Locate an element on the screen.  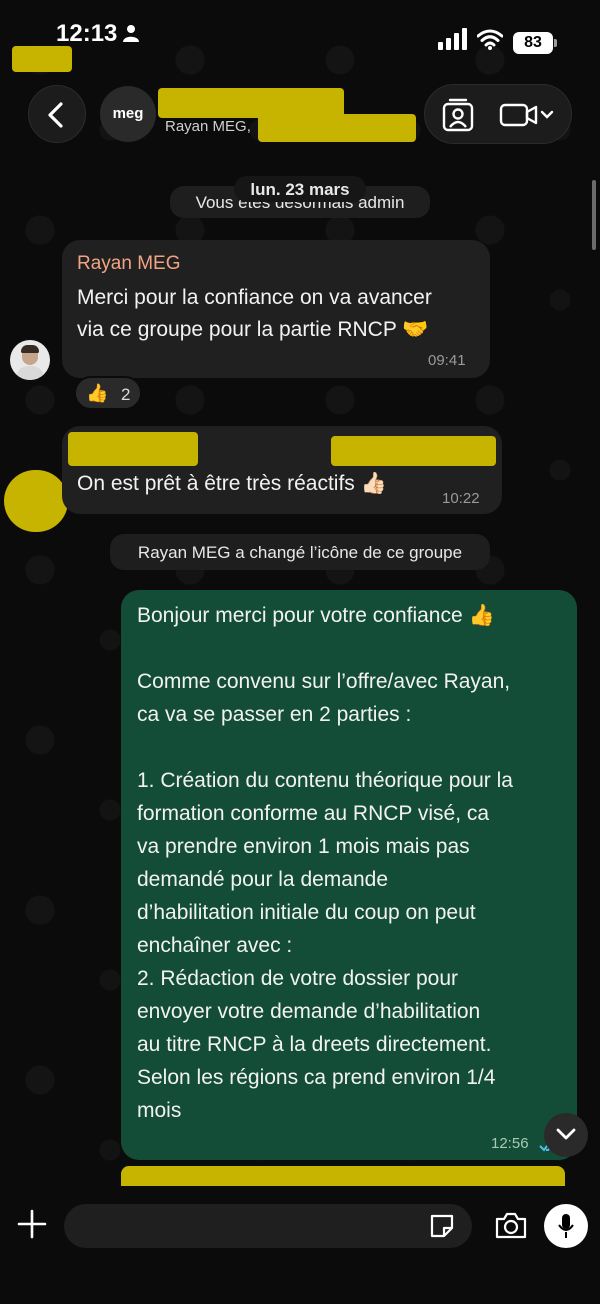
microphone-icon is located at coordinates (566, 1226).